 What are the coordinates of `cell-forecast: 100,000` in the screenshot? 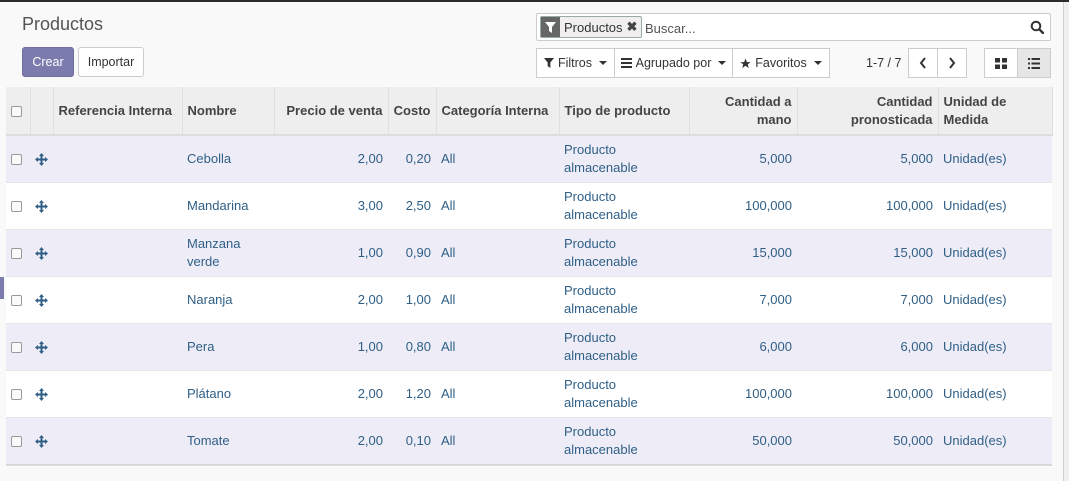 It's located at (867, 206).